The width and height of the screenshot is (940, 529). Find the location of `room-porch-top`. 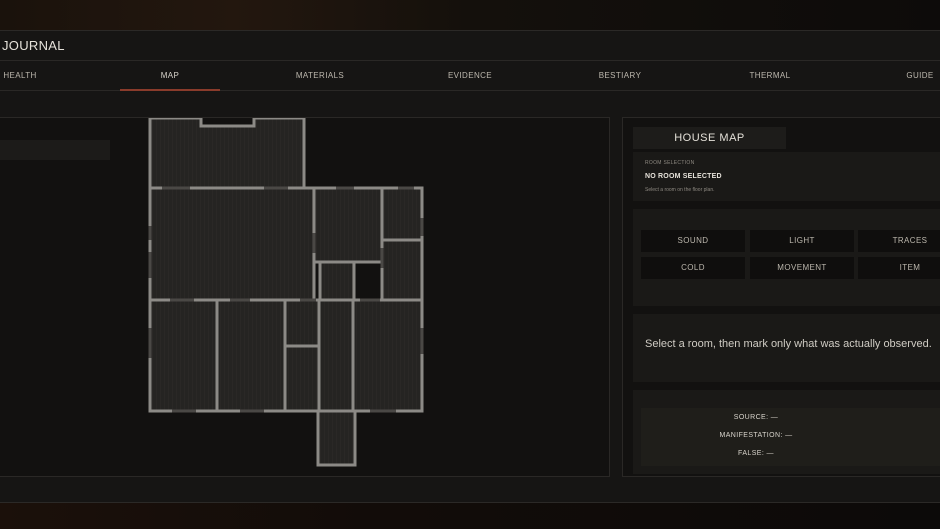

room-porch-top is located at coordinates (227, 154).